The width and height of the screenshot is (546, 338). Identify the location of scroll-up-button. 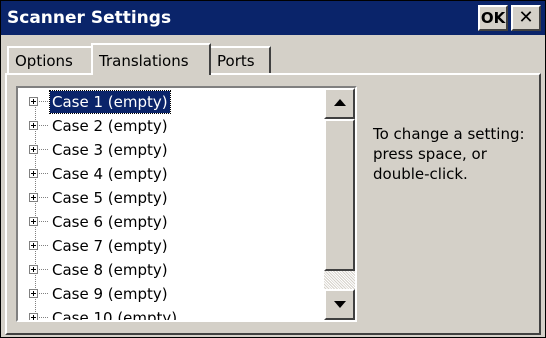
(339, 103).